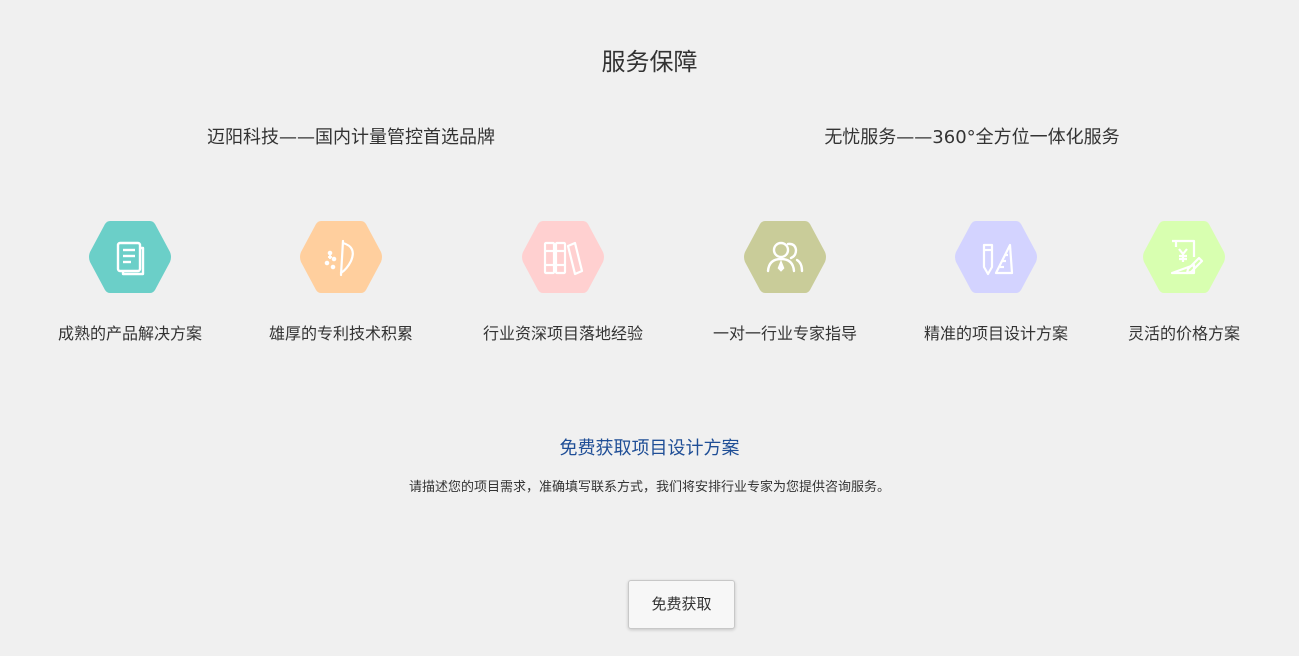 Image resolution: width=1299 pixels, height=656 pixels. I want to click on feature-label: 精准的项目设计方案, so click(995, 333).